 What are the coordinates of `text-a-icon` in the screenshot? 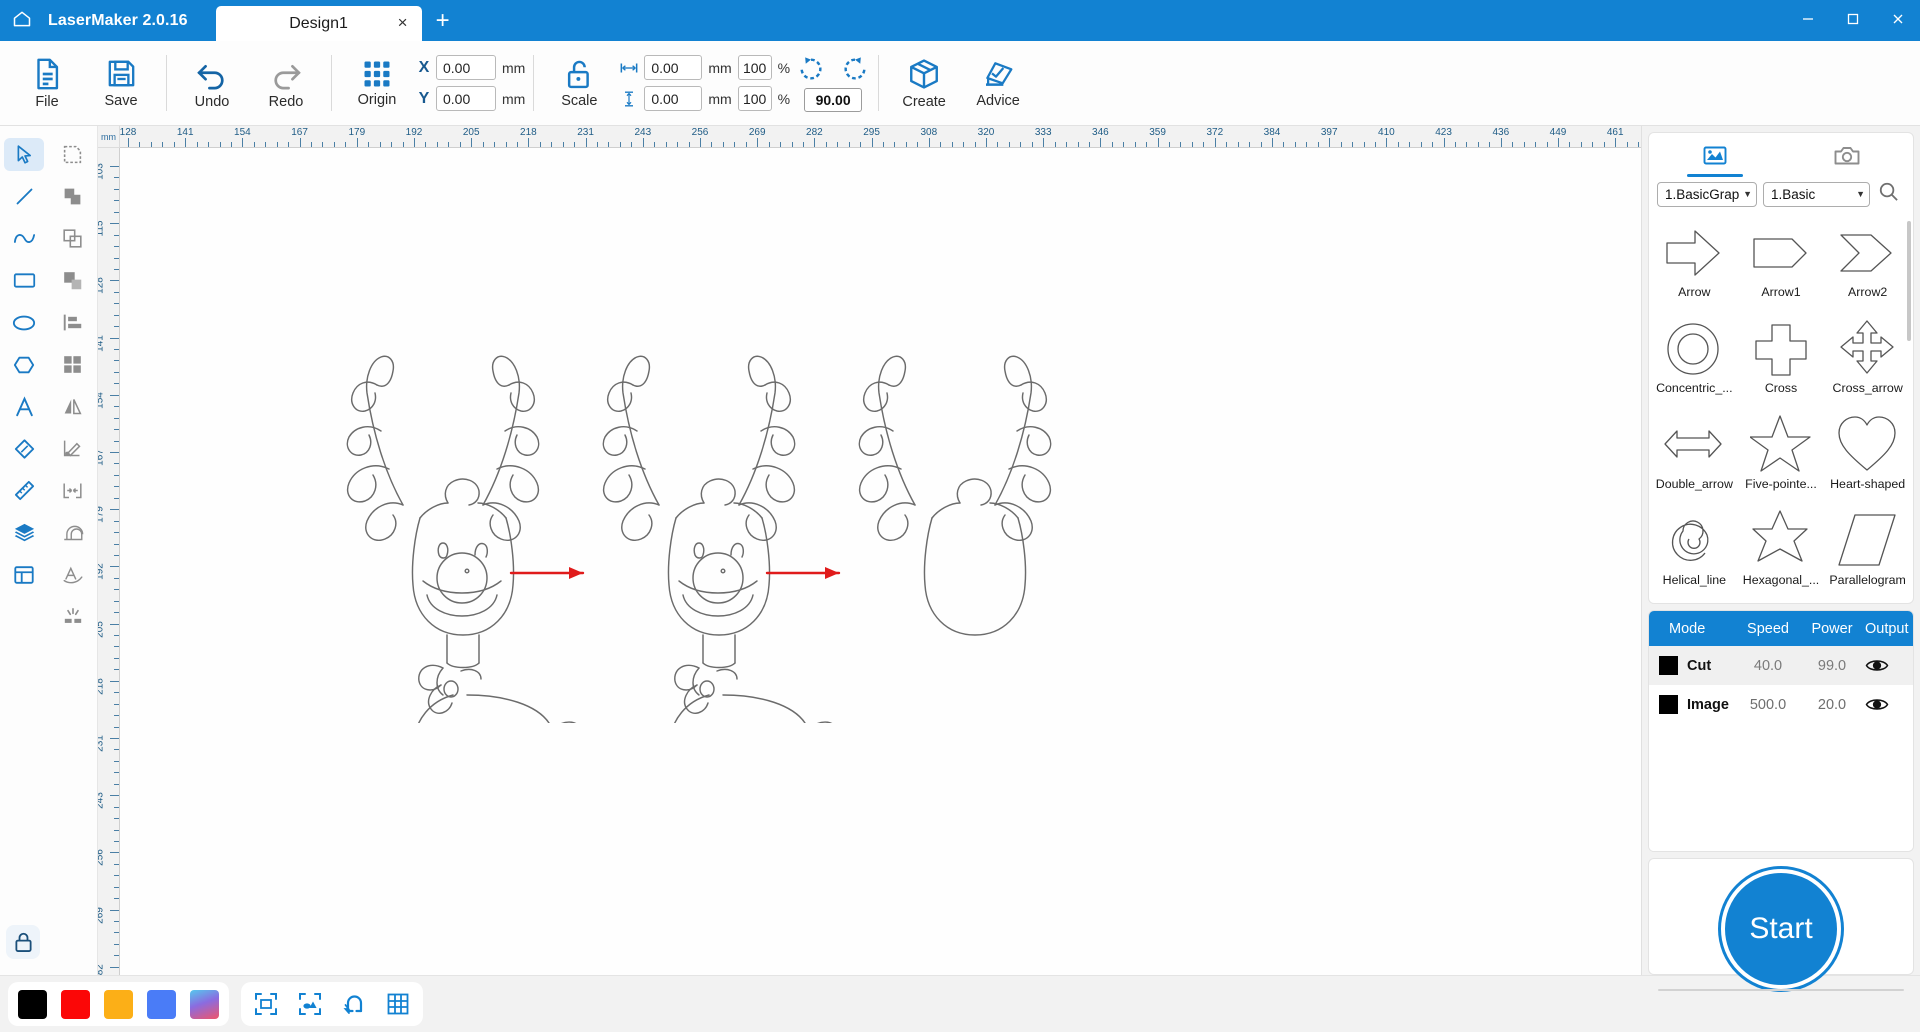 It's located at (24, 405).